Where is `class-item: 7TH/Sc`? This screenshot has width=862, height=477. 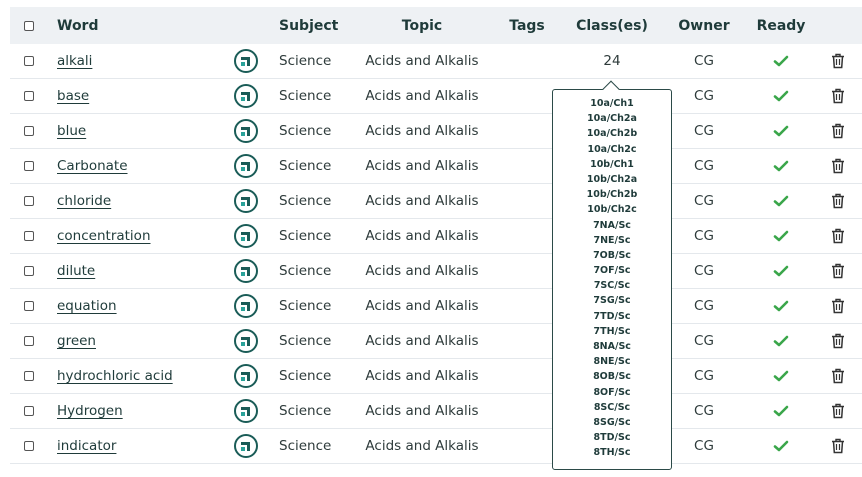 class-item: 7TH/Sc is located at coordinates (612, 331).